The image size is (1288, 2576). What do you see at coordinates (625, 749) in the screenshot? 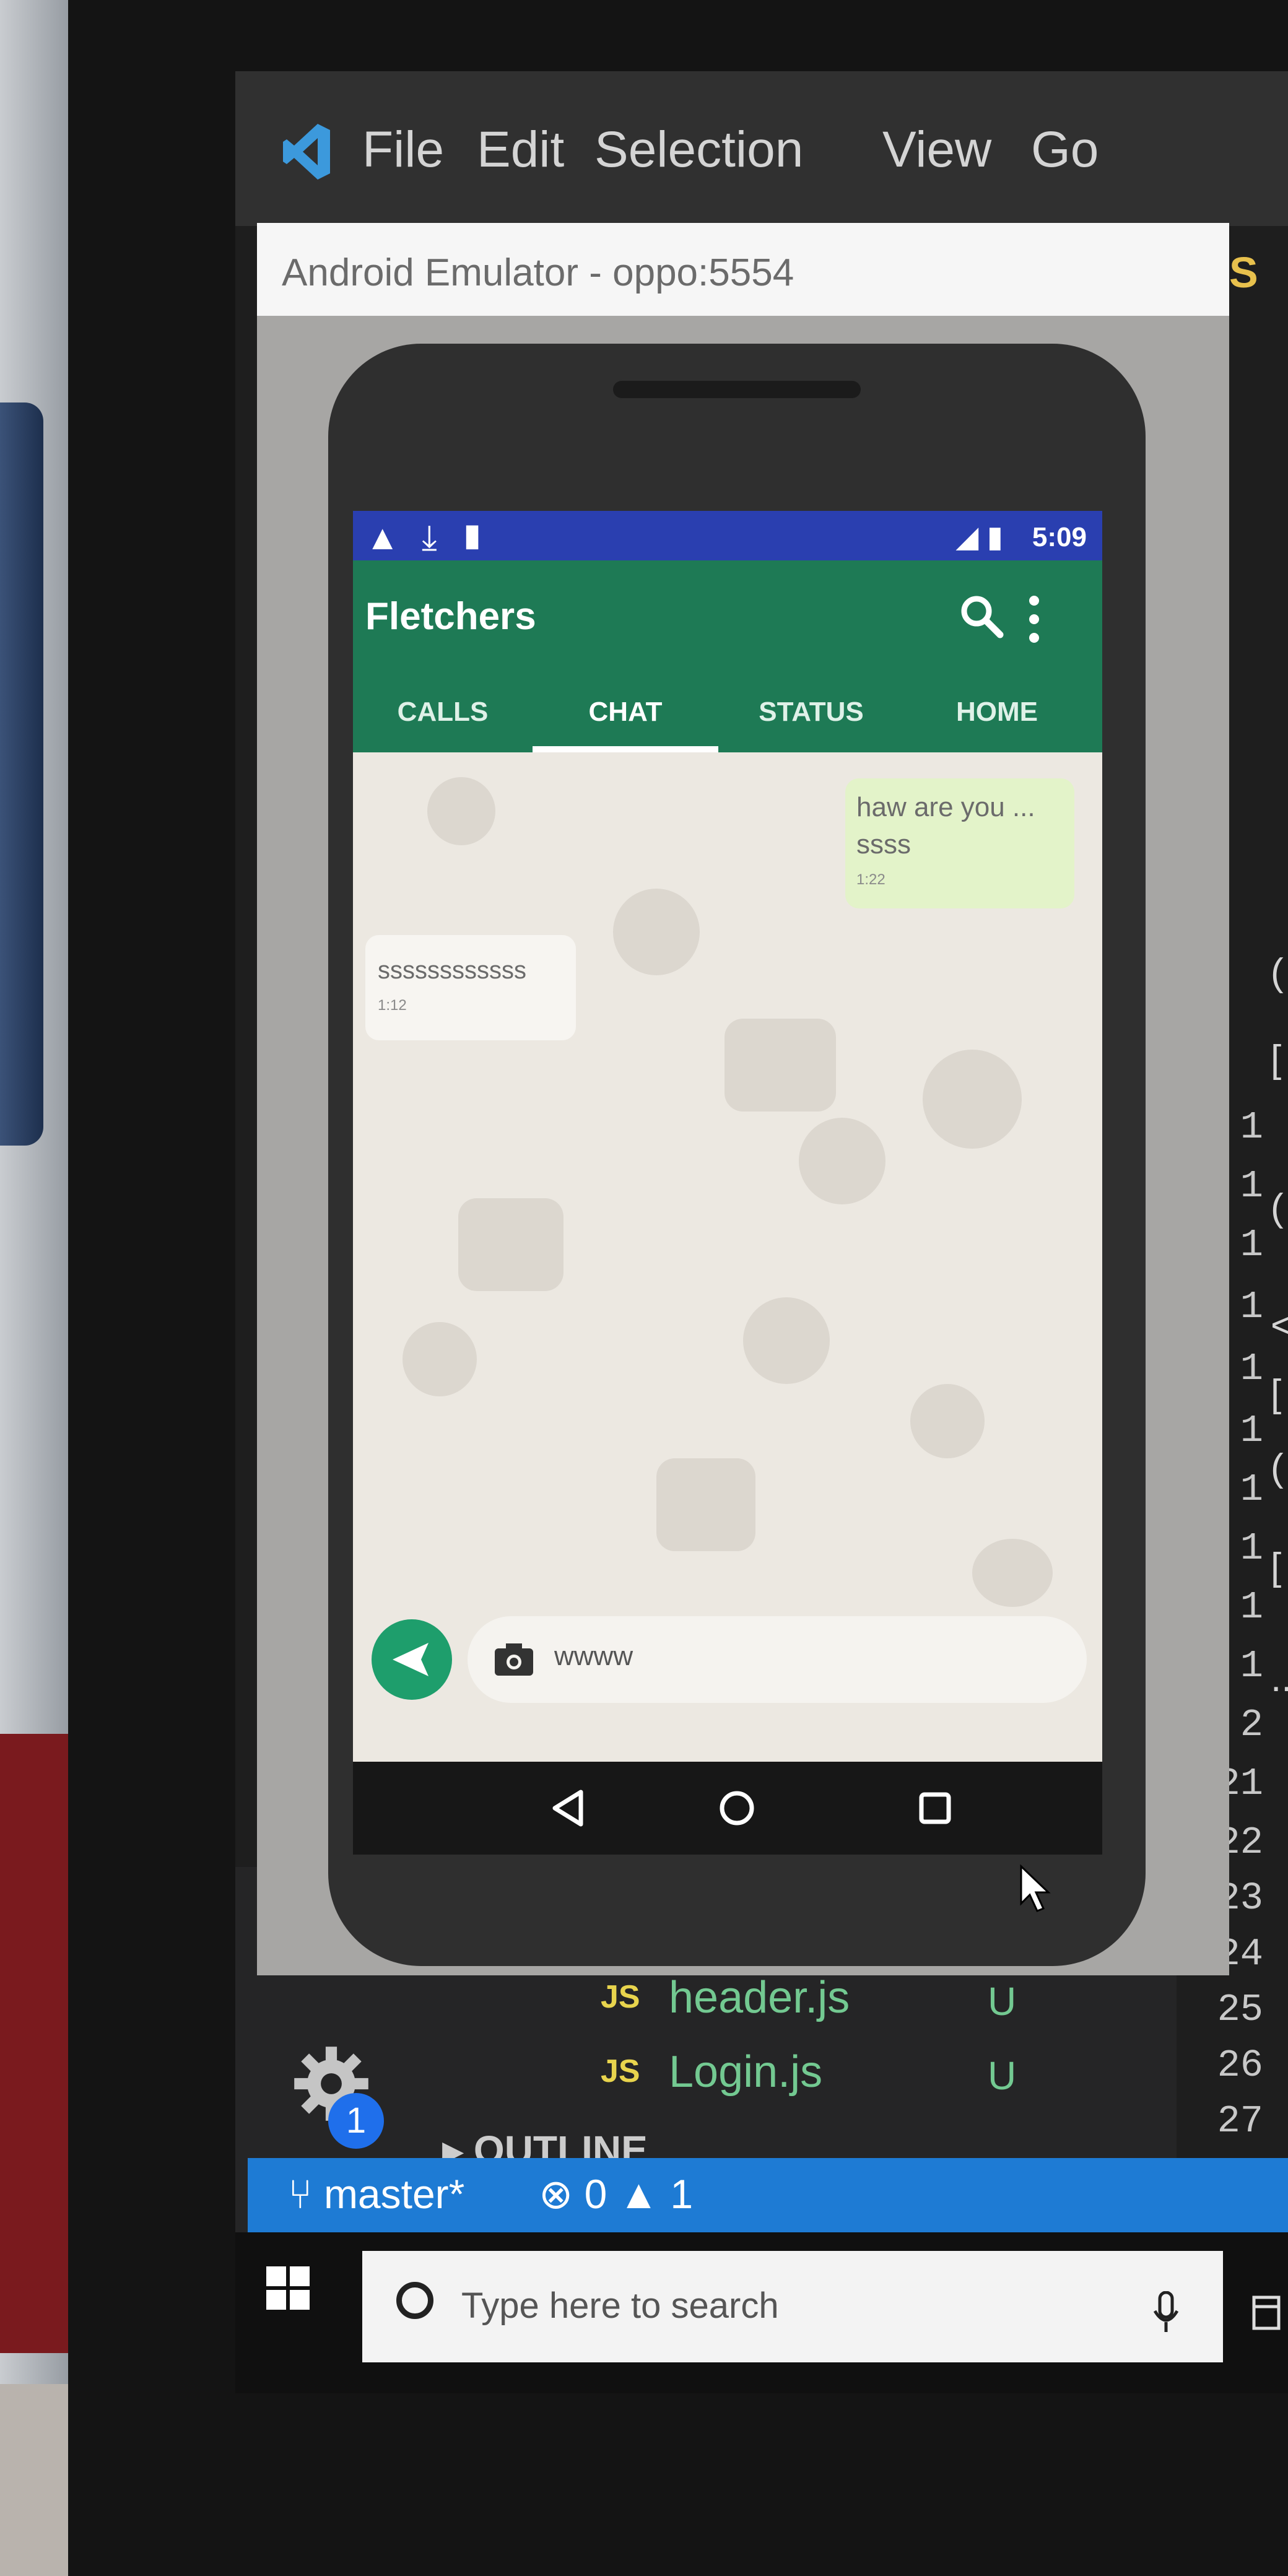
I see `active-tab-indicator` at bounding box center [625, 749].